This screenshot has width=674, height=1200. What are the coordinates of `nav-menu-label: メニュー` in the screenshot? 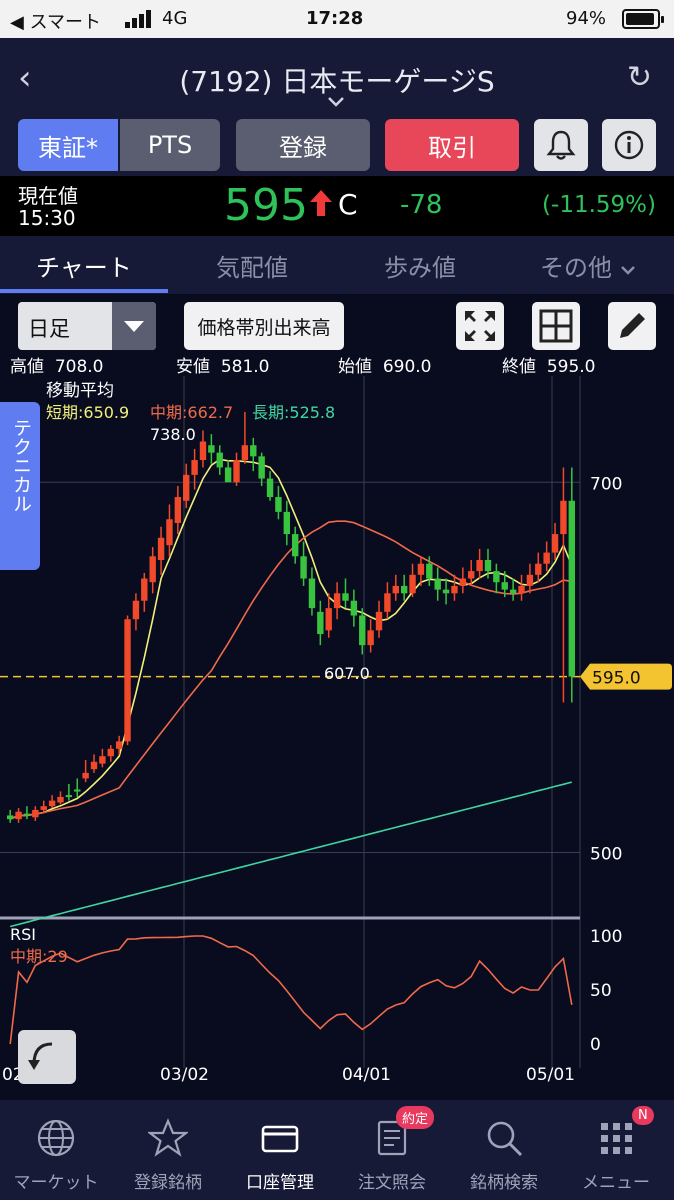 It's located at (616, 1183).